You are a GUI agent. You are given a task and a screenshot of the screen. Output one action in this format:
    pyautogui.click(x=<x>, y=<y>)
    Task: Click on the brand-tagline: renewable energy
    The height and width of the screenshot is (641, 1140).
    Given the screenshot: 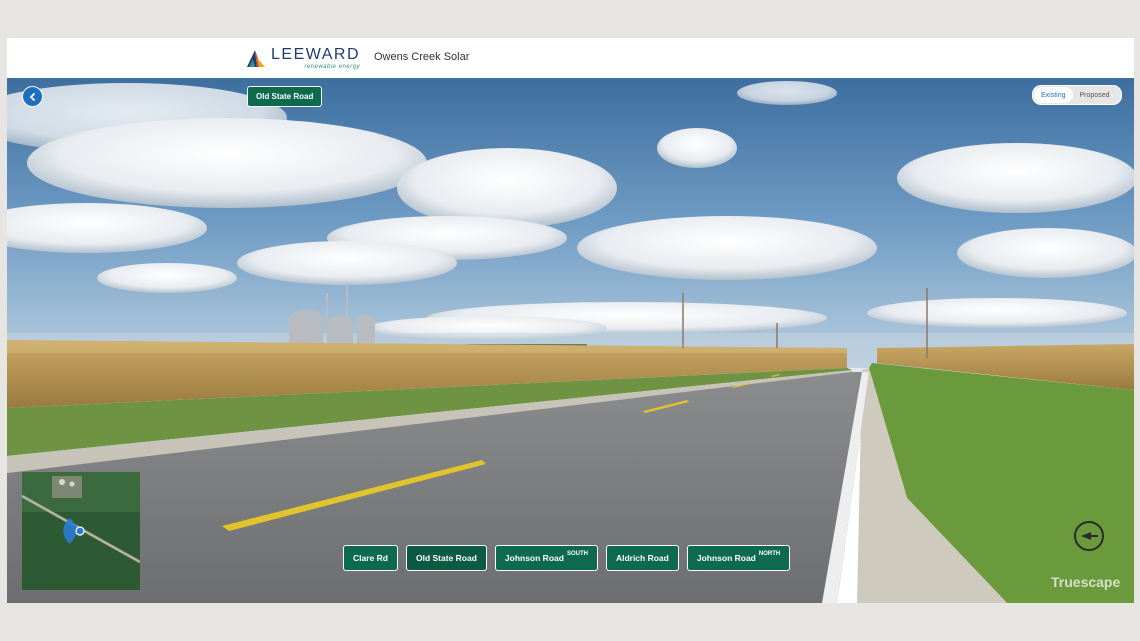 What is the action you would take?
    pyautogui.click(x=332, y=66)
    